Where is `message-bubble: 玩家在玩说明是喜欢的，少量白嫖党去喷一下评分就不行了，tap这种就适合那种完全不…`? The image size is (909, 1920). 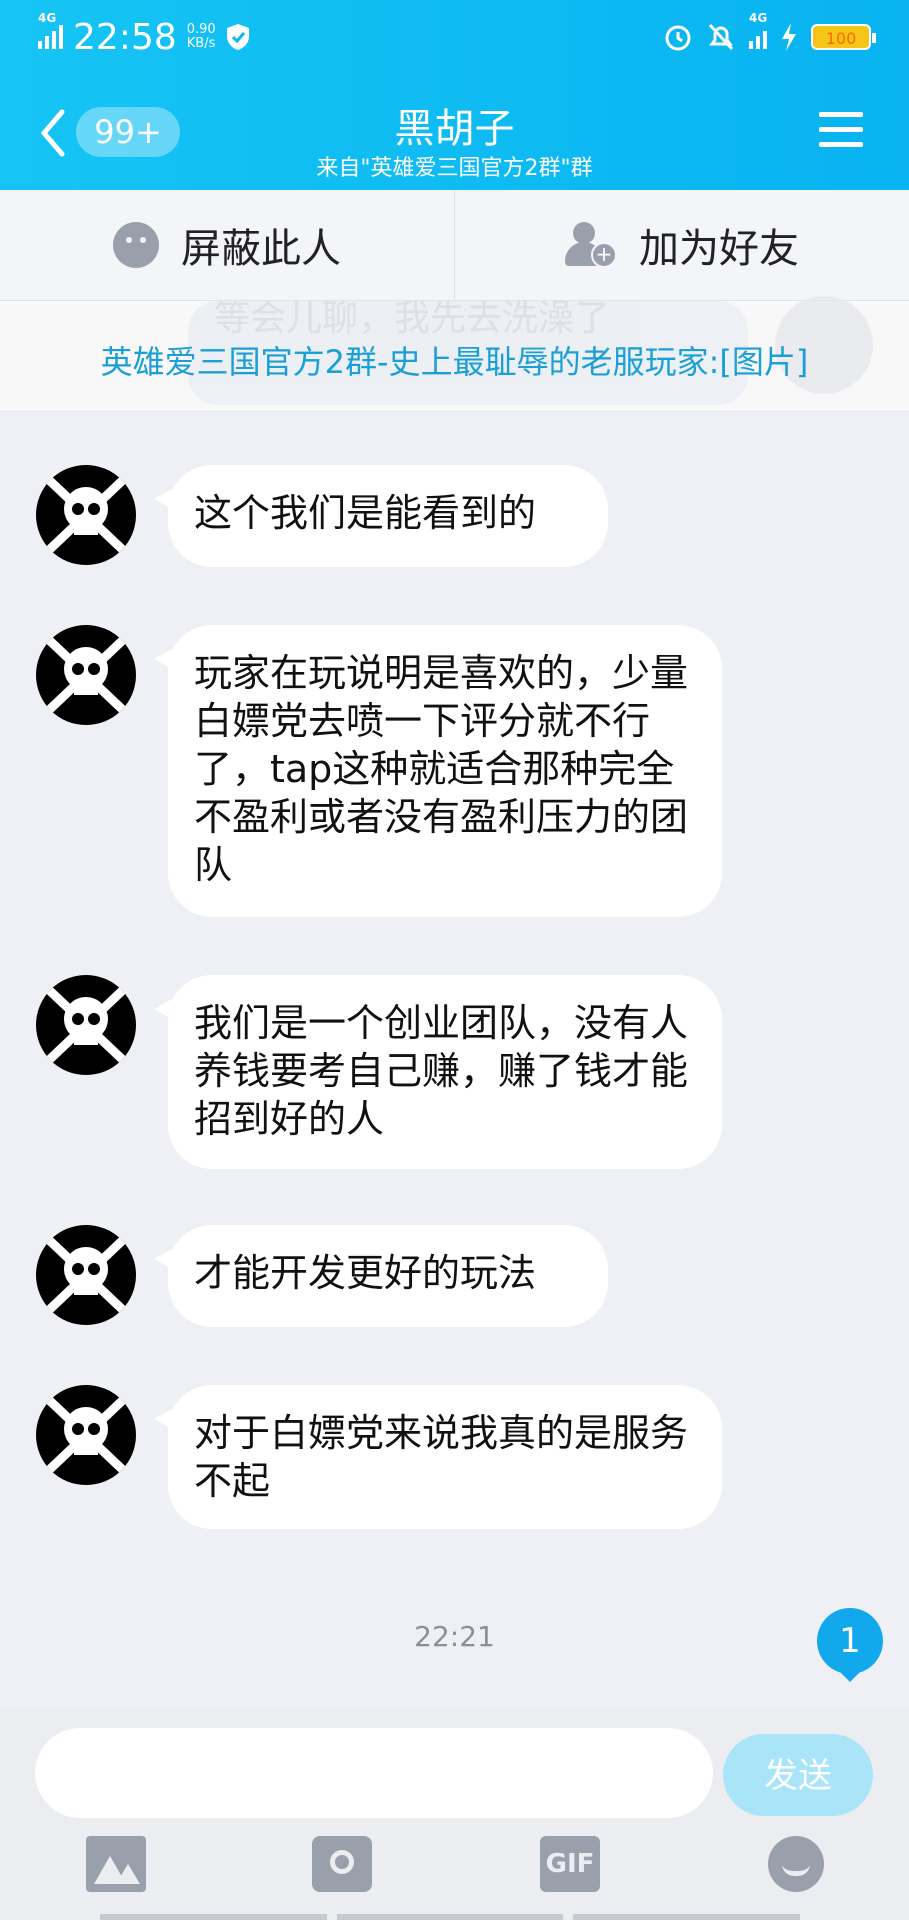 message-bubble: 玩家在玩说明是喜欢的，少量白嫖党去喷一下评分就不行了，tap这种就适合那种完全不… is located at coordinates (438, 771).